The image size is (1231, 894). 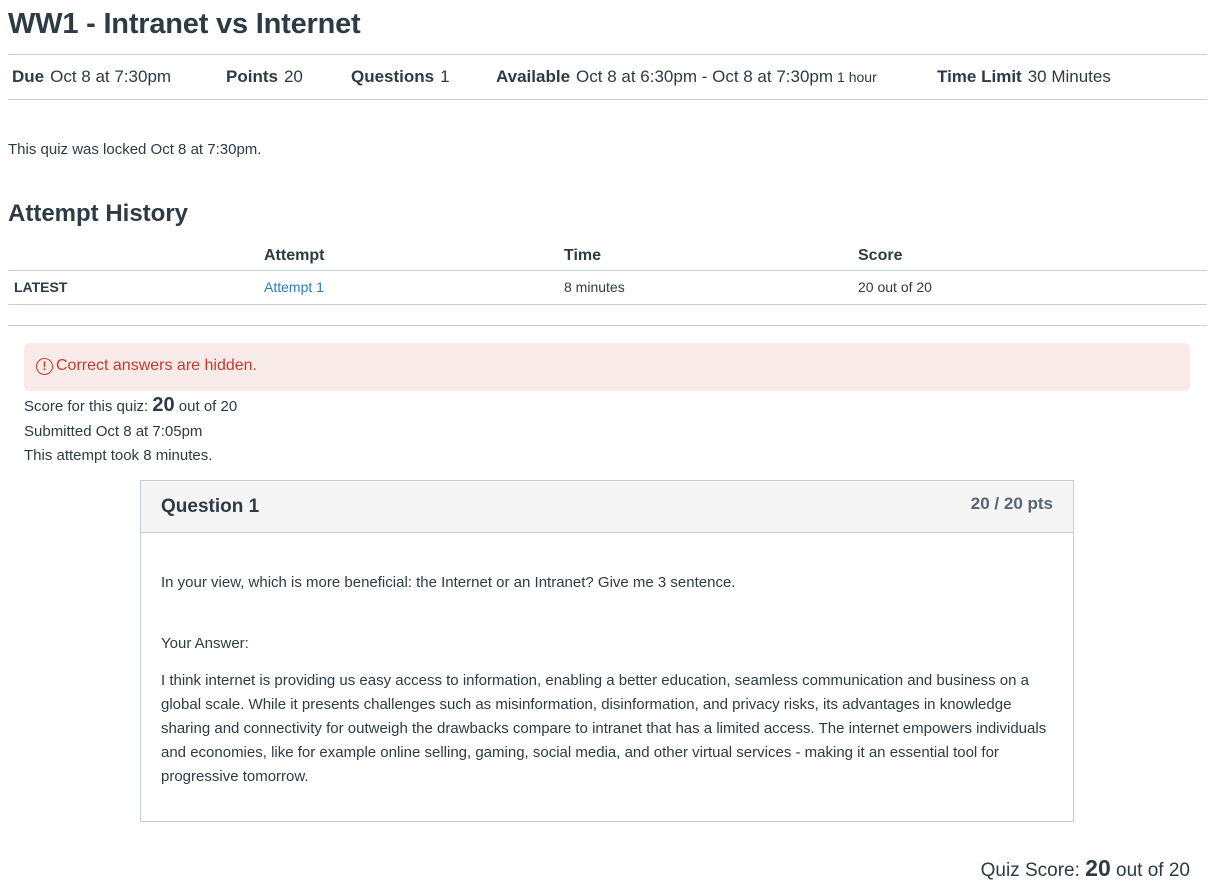 What do you see at coordinates (210, 506) in the screenshot?
I see `question-title: Question 1` at bounding box center [210, 506].